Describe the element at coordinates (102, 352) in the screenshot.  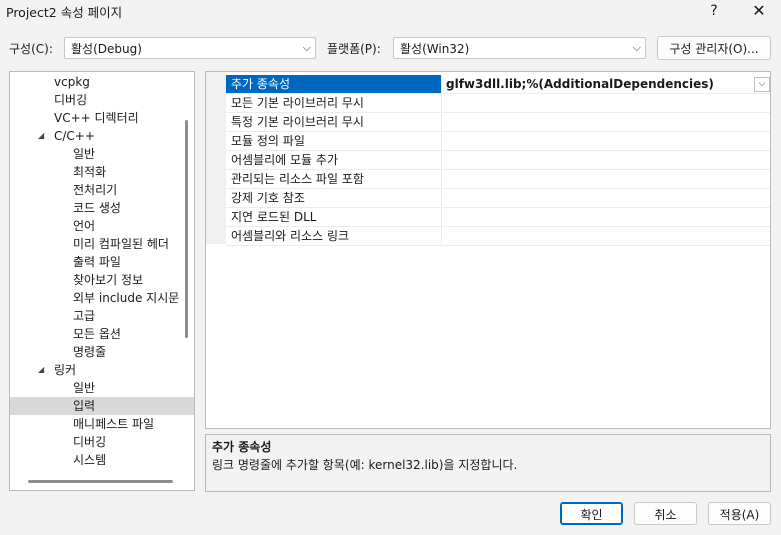
I see `tree-item-command-line: 명령줄` at that location.